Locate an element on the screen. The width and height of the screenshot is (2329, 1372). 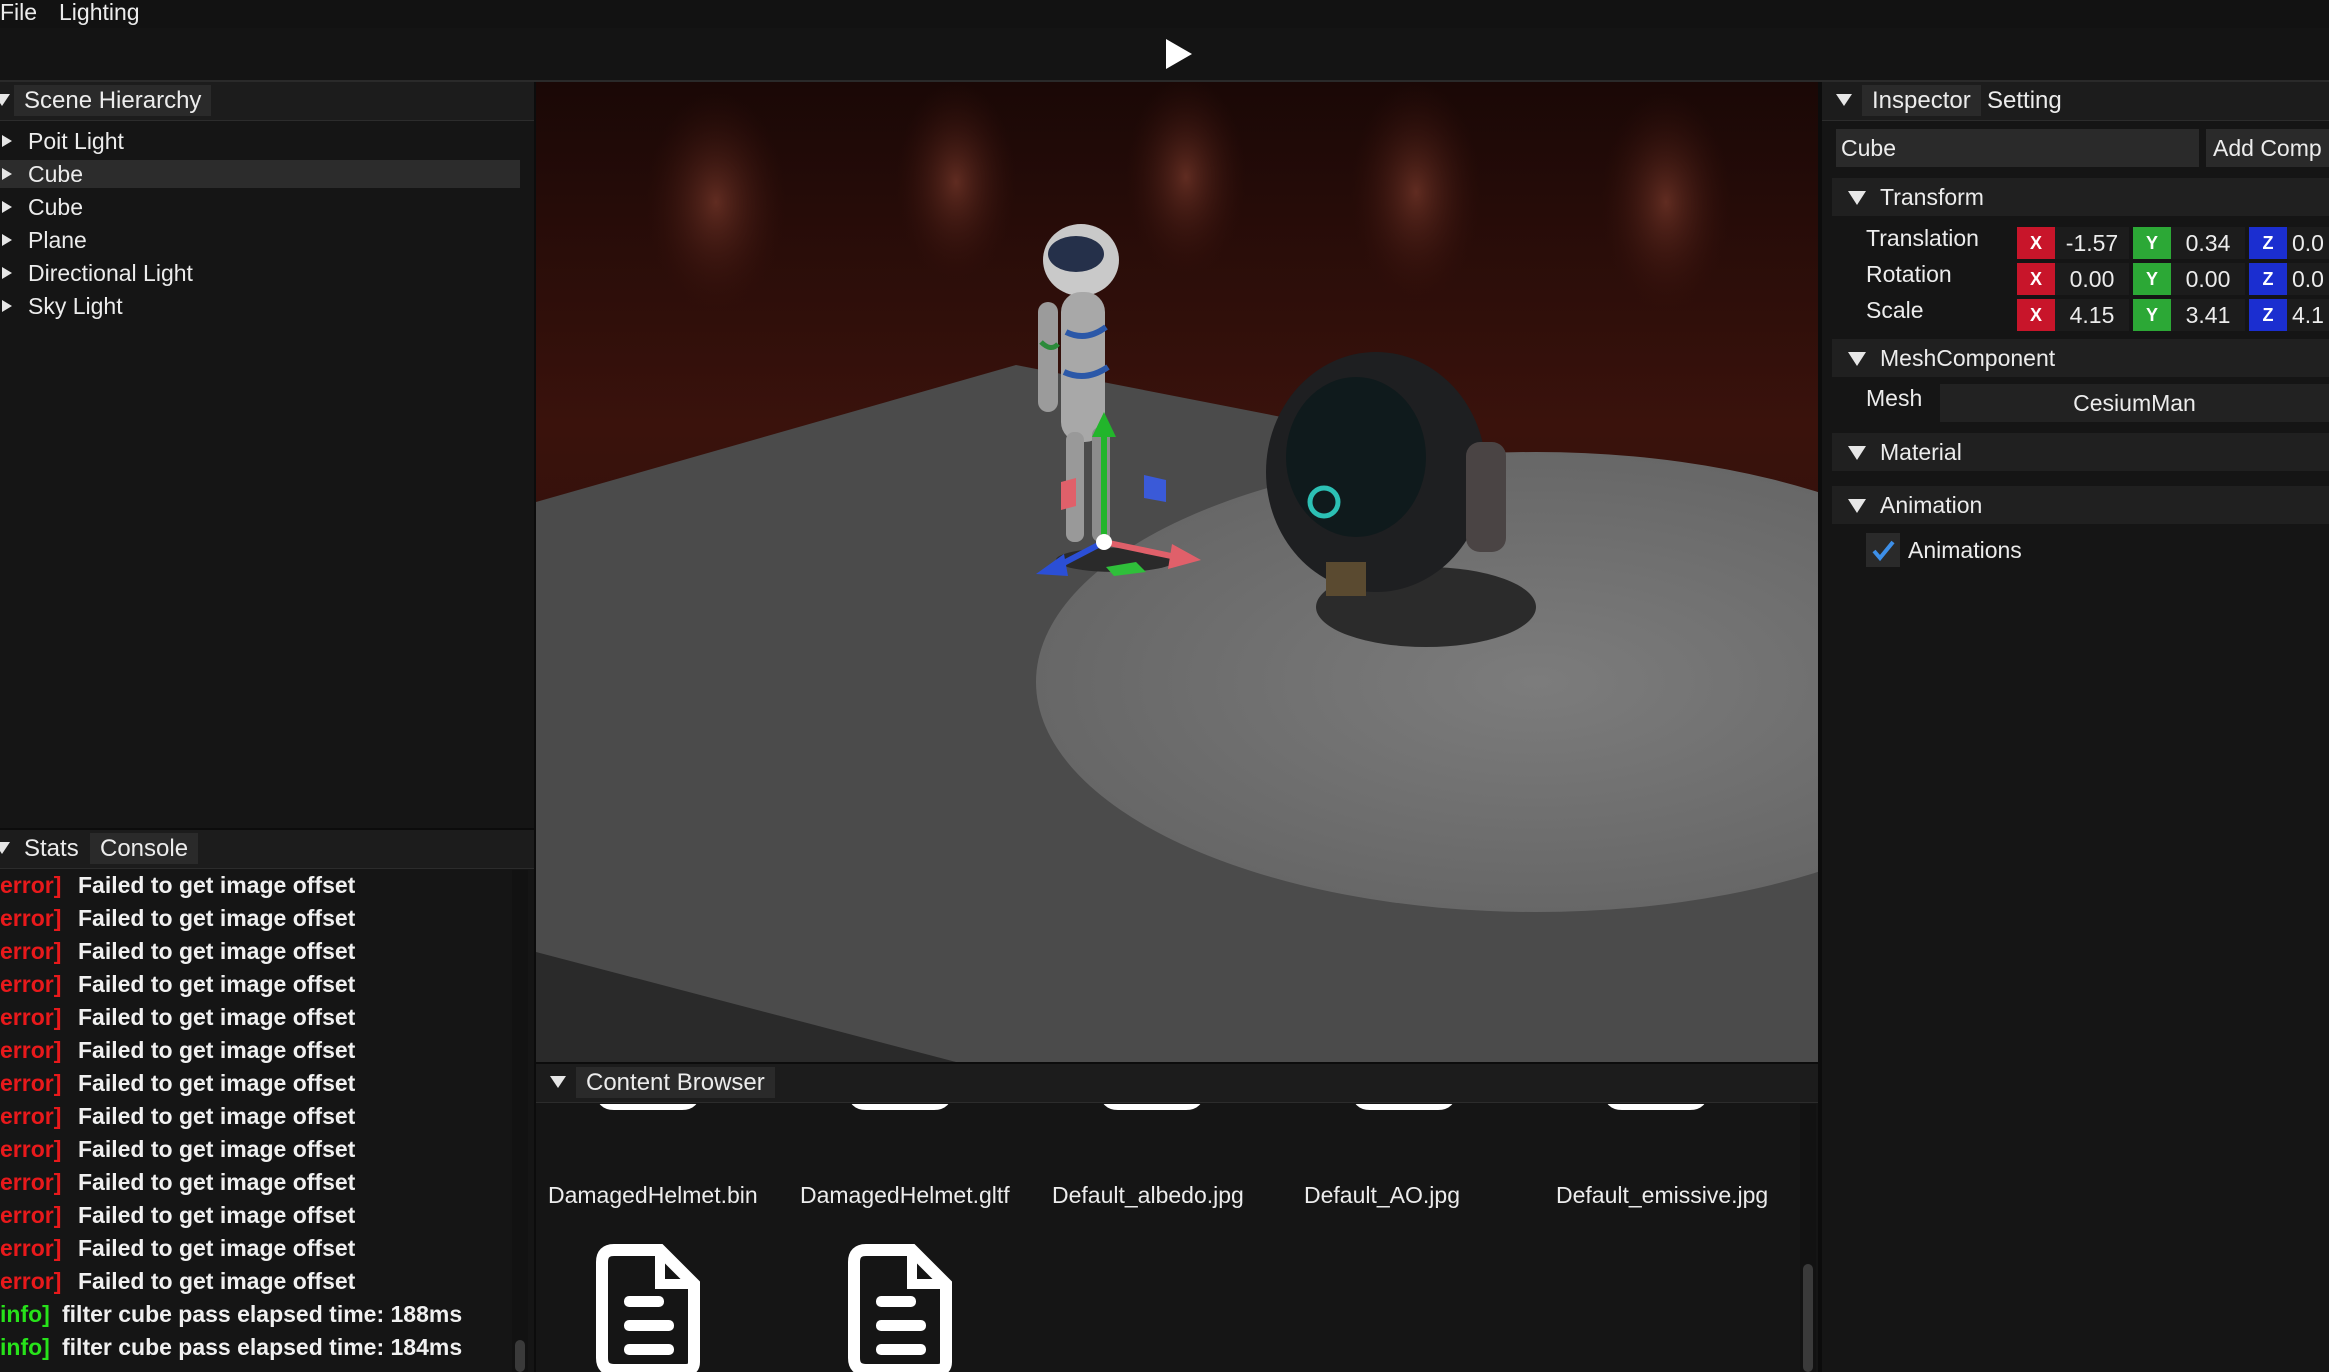
tree-item-sky-light: Sky Light is located at coordinates (260, 306).